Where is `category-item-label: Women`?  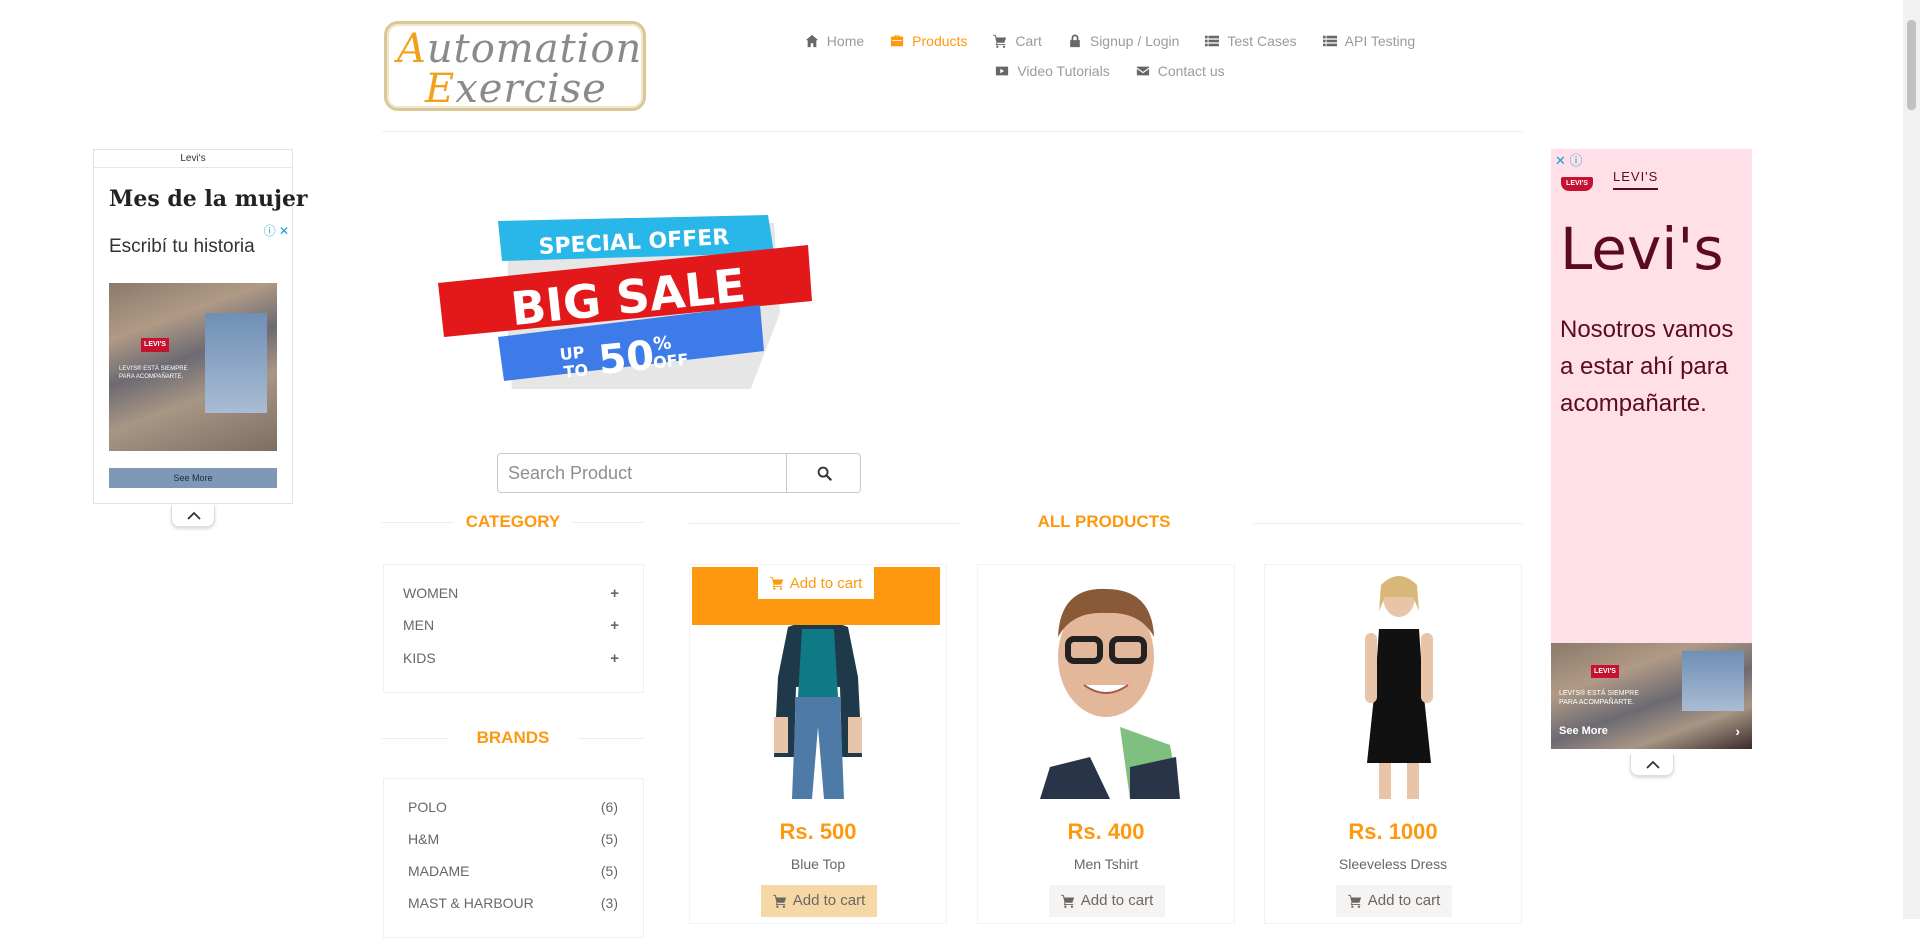
category-item-label: Women is located at coordinates (431, 593).